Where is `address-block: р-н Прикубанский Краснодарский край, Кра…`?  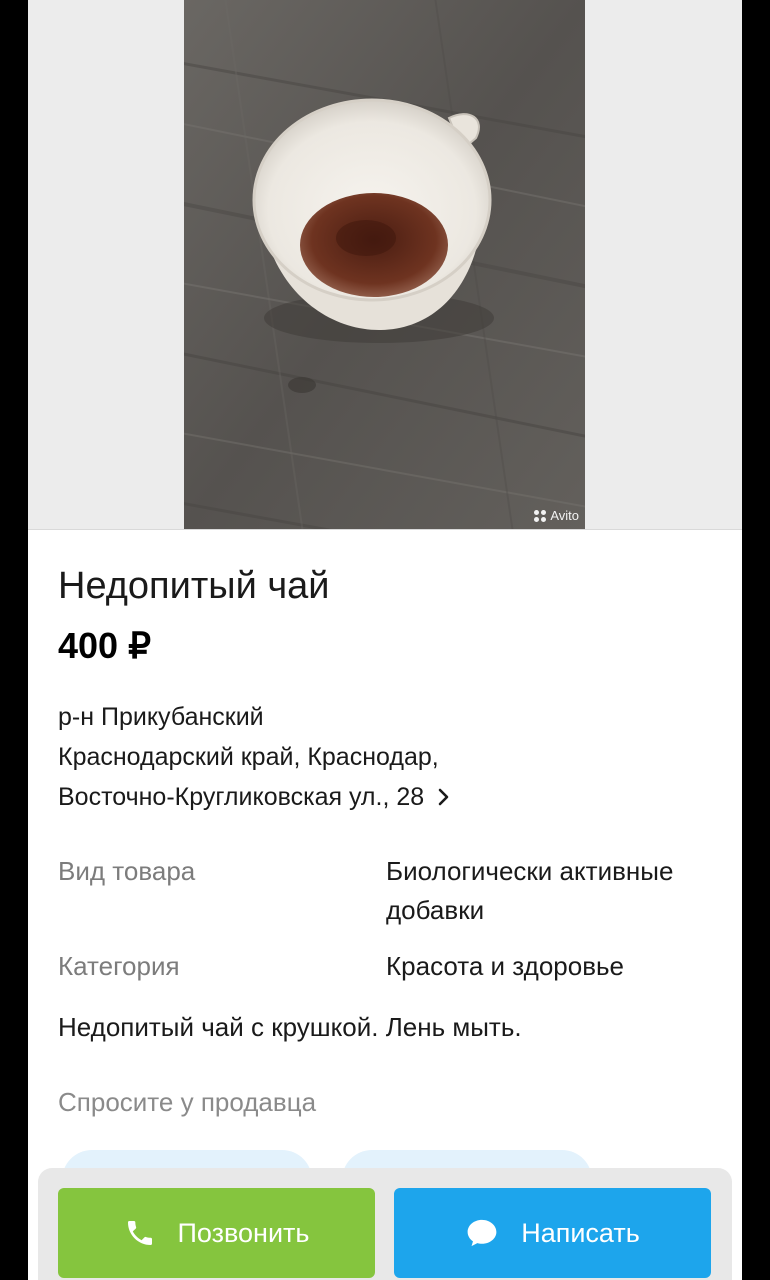
address-block: р-н Прикубанский Краснодарский край, Кра… is located at coordinates (255, 757).